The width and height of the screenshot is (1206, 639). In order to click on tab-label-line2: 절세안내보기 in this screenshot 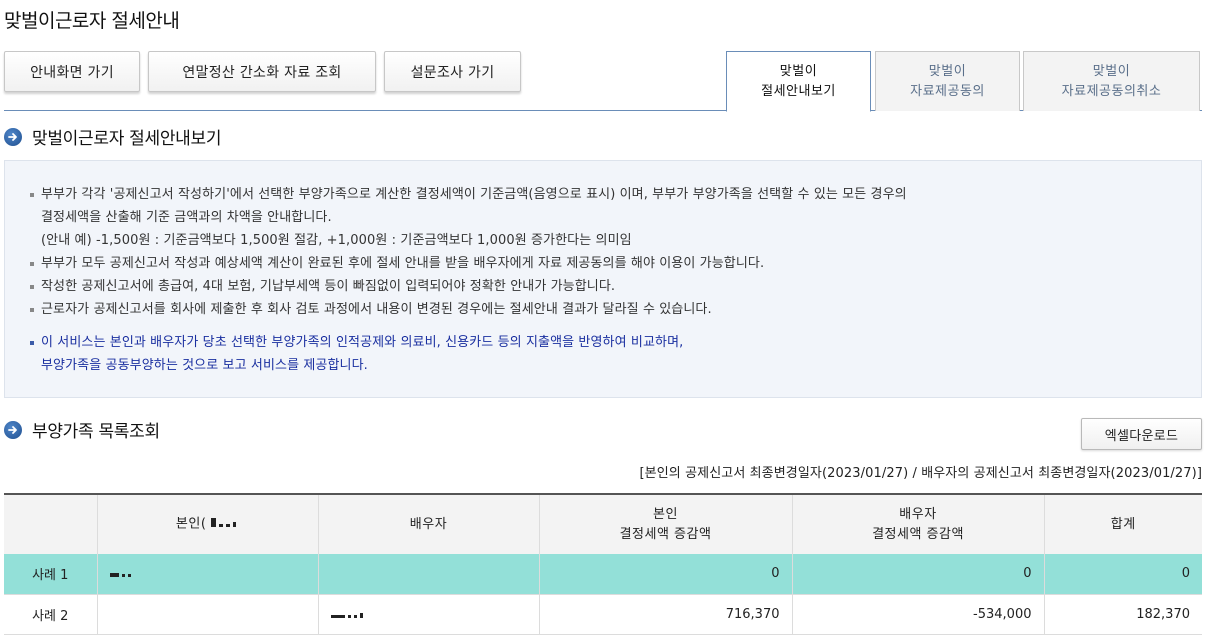, I will do `click(798, 91)`.